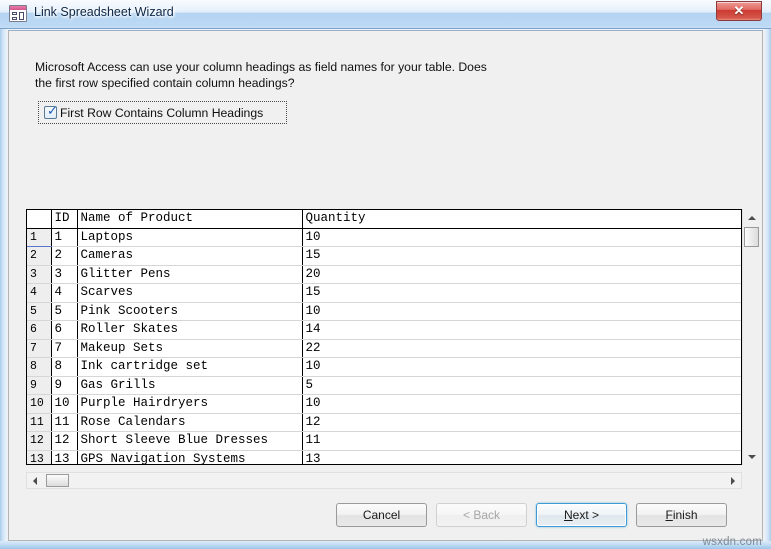  Describe the element at coordinates (190, 274) in the screenshot. I see `cell-name: Glitter Pens` at that location.